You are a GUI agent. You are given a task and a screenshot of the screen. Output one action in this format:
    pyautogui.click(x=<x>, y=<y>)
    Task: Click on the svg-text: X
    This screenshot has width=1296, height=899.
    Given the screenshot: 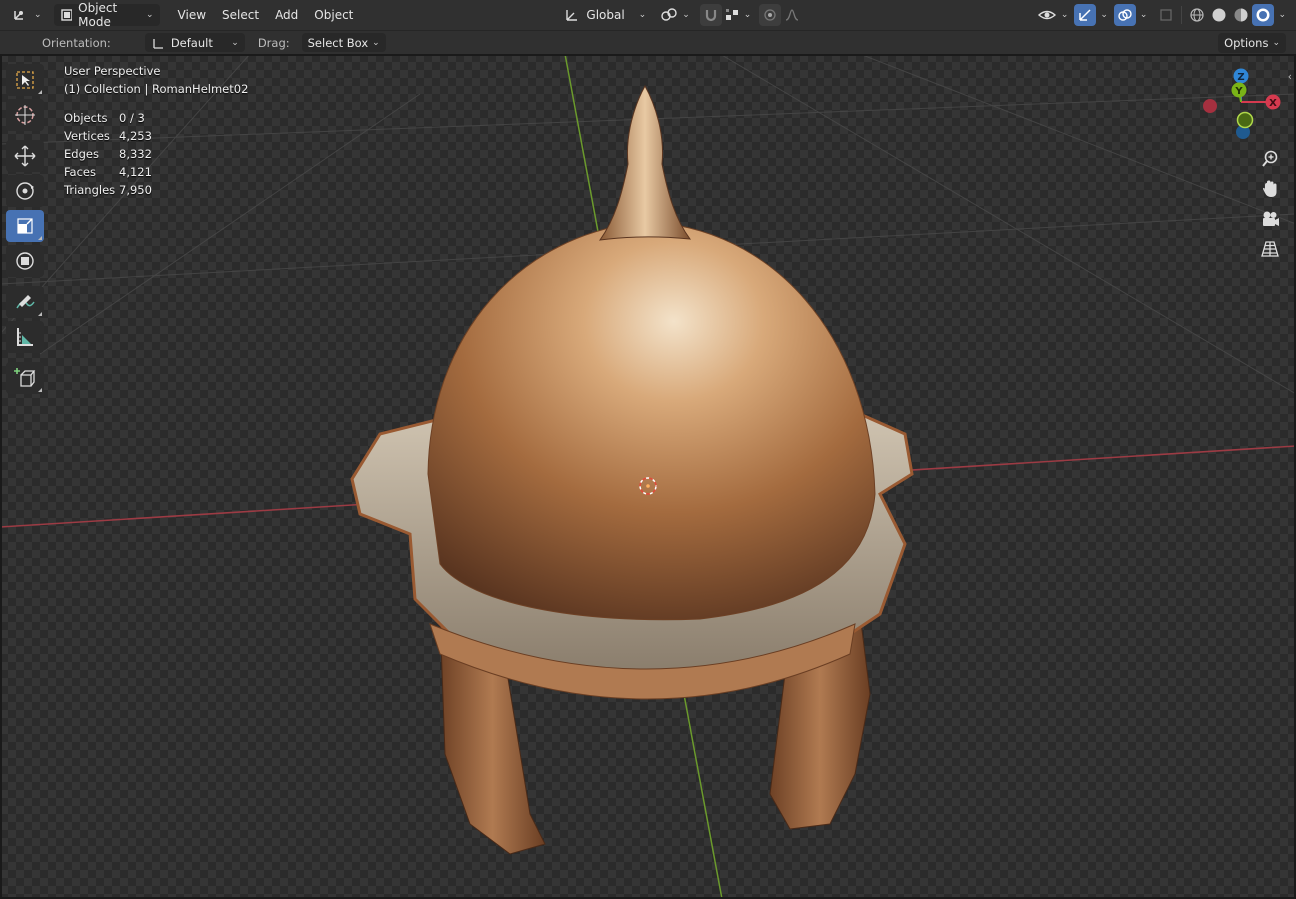 What is the action you would take?
    pyautogui.click(x=1273, y=103)
    